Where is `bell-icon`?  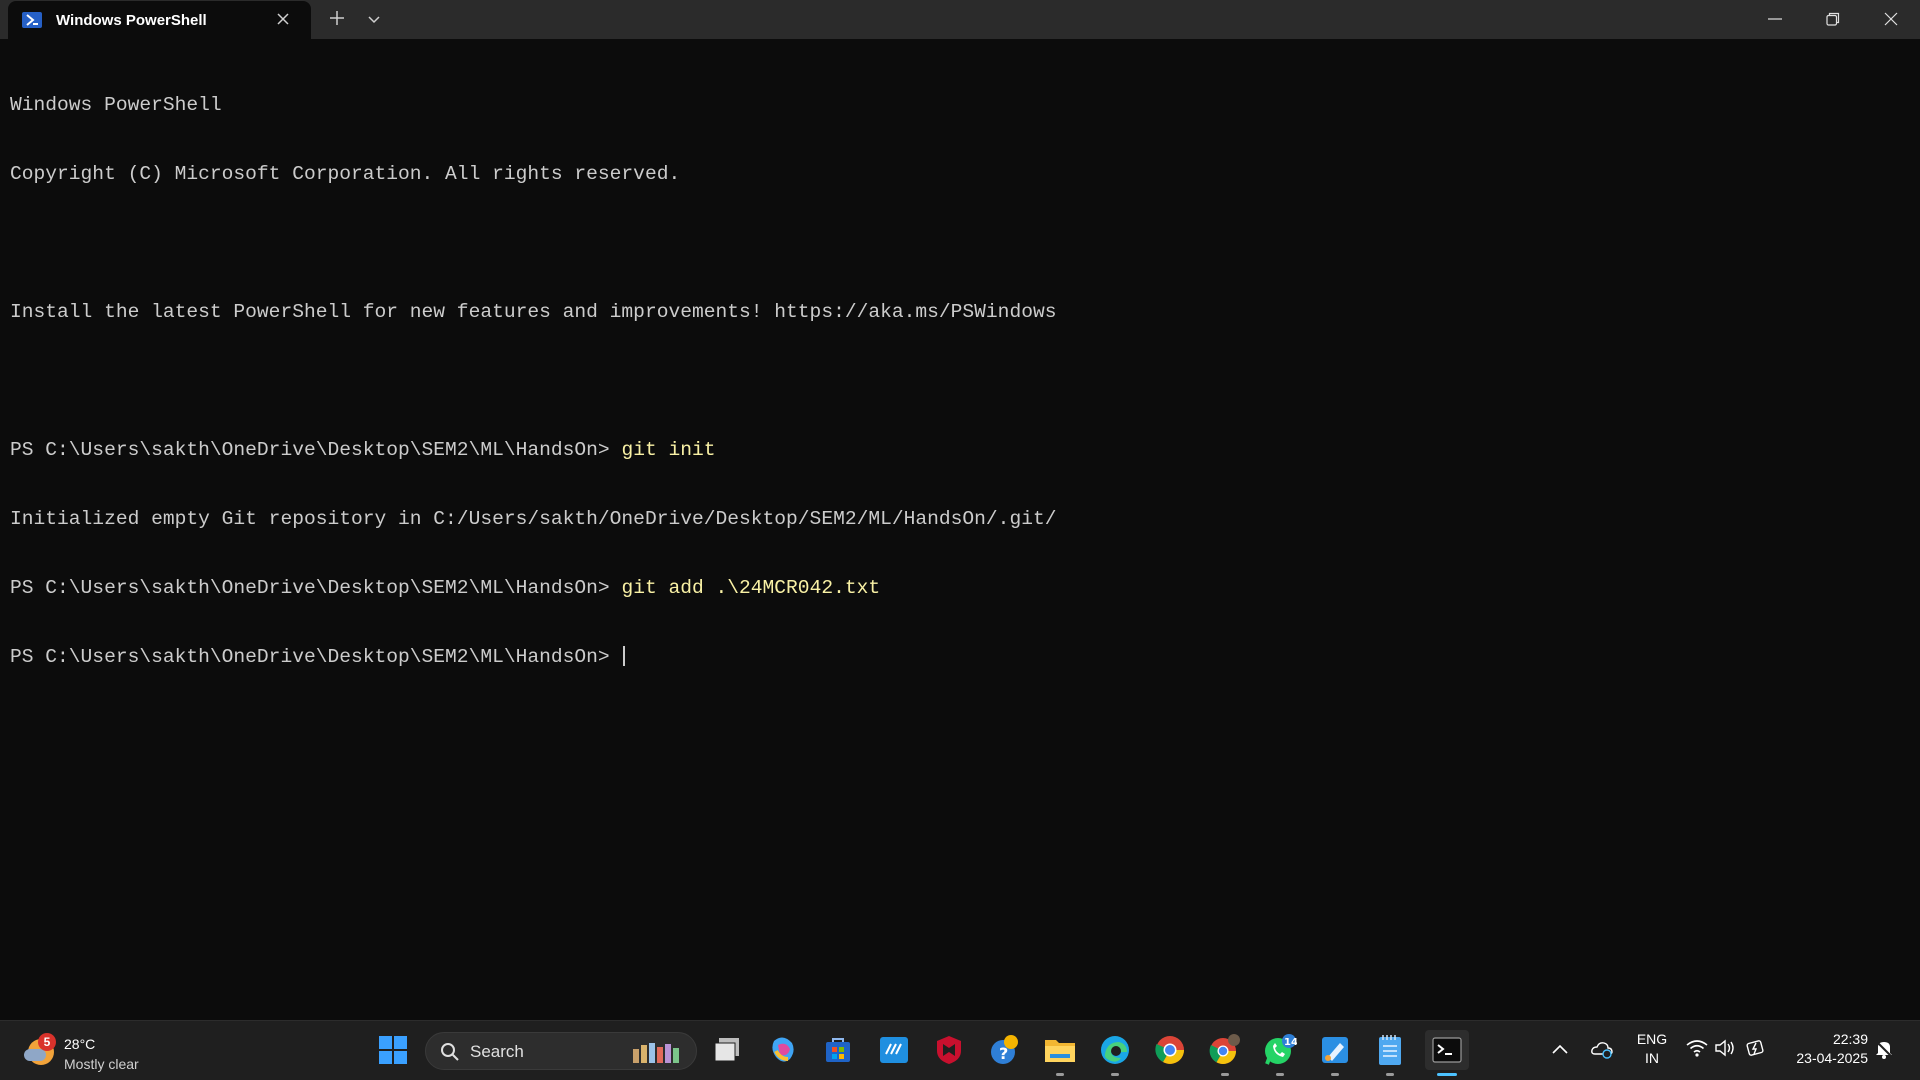
bell-icon is located at coordinates (1884, 1049).